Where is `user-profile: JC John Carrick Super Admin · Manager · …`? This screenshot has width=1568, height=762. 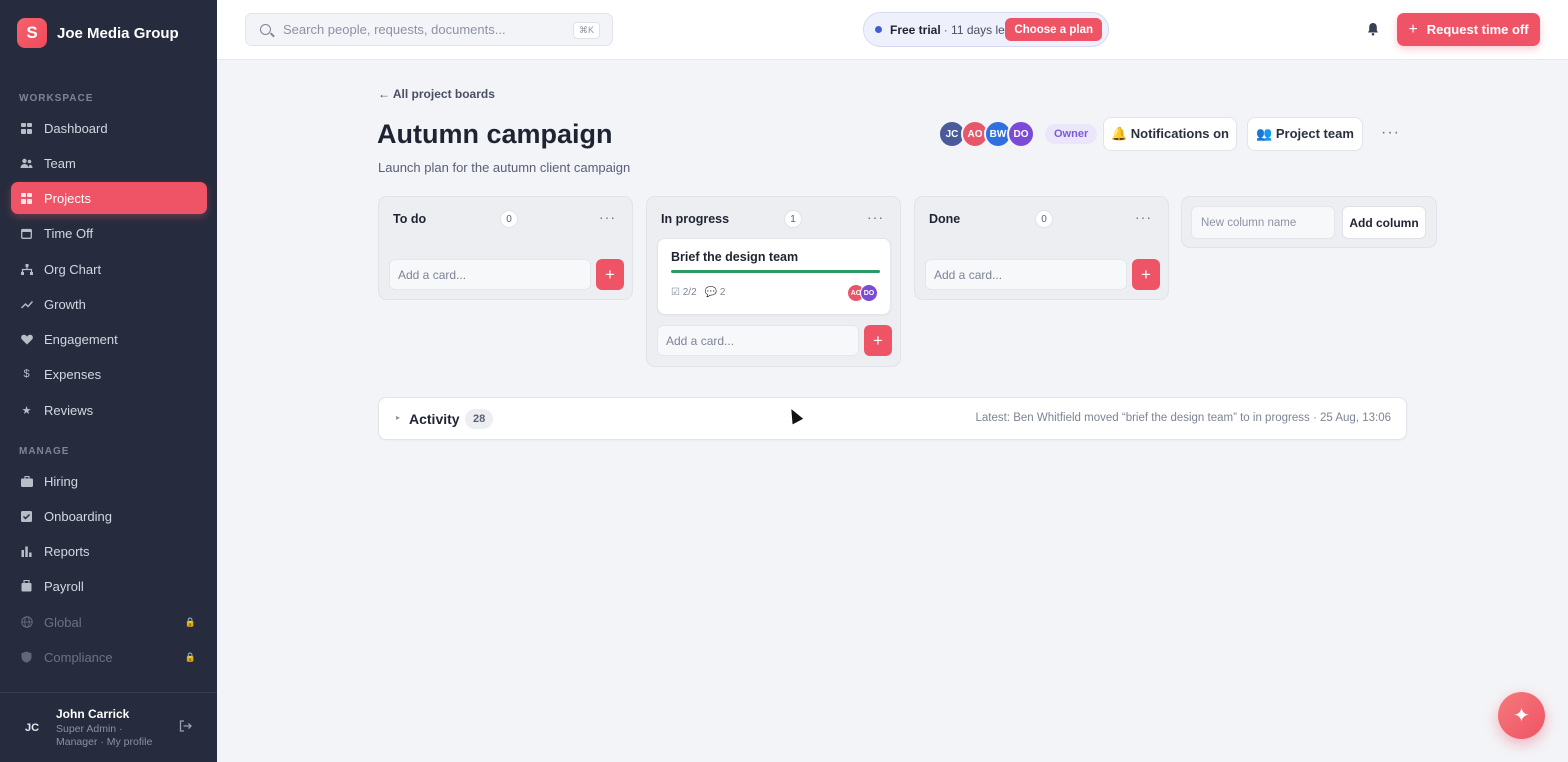
user-profile: JC John Carrick Super Admin · Manager · … is located at coordinates (108, 727).